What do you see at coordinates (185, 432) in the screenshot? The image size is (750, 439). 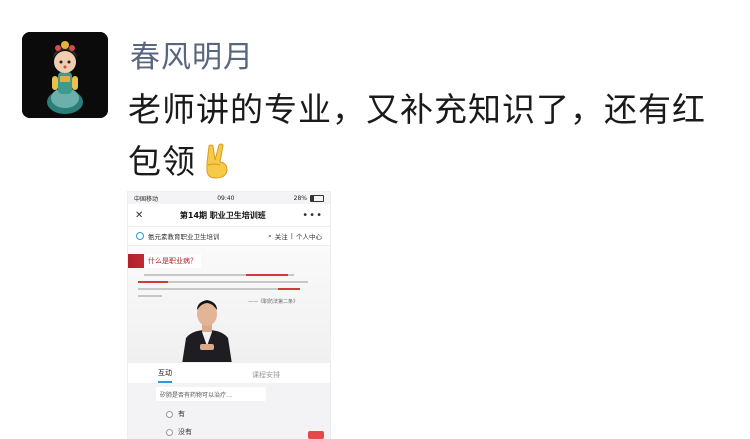 I see `quiz-option-label: 没有` at bounding box center [185, 432].